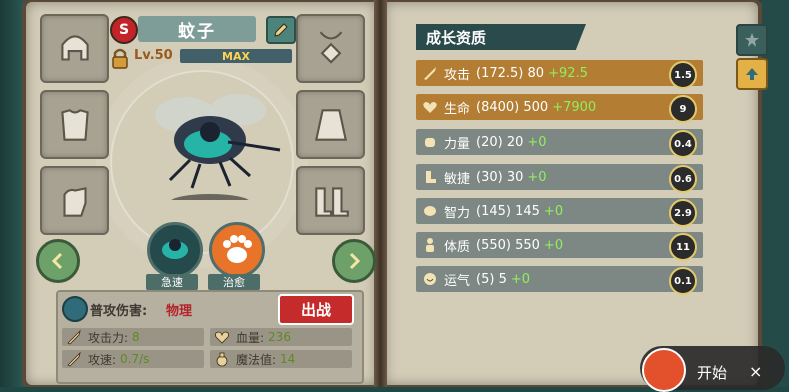 This screenshot has height=392, width=789. What do you see at coordinates (457, 144) in the screenshot?
I see `growth-label: 力量` at bounding box center [457, 144].